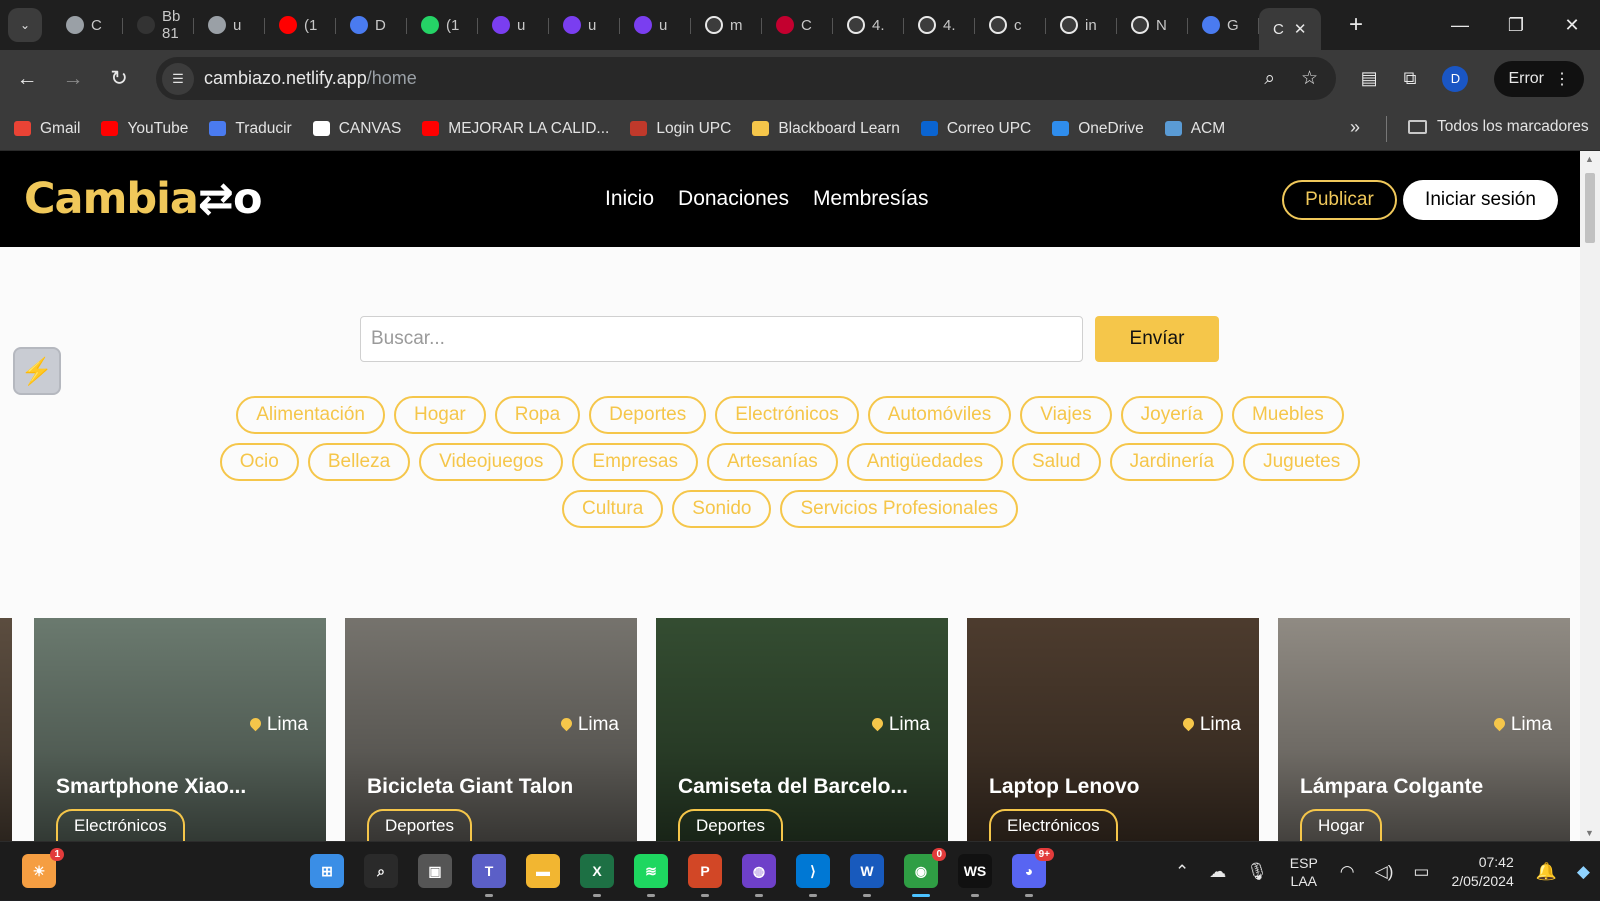  I want to click on category-chip: Artesanías, so click(772, 462).